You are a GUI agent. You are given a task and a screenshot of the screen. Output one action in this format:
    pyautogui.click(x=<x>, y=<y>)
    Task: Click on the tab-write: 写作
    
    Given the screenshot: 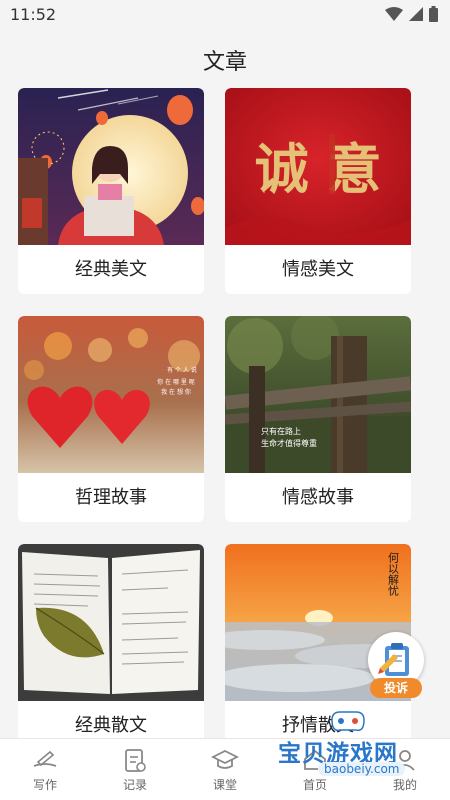 What is the action you would take?
    pyautogui.click(x=45, y=769)
    